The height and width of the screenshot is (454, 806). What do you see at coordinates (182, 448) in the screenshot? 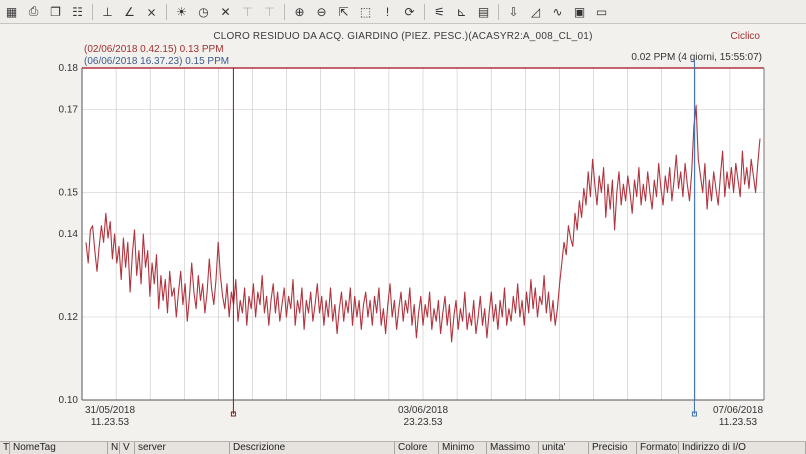
I see `column-header: server` at bounding box center [182, 448].